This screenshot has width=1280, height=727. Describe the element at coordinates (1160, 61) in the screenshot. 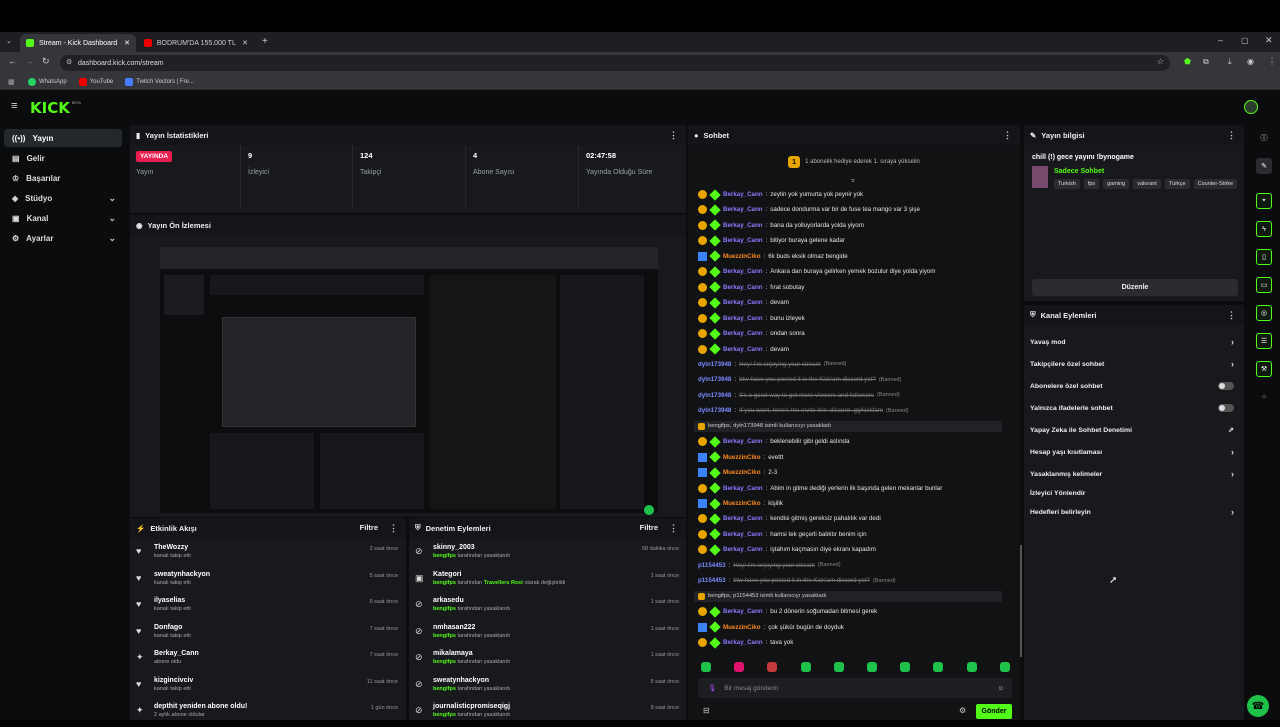

I see `bookmark-star-icon: ☆` at that location.